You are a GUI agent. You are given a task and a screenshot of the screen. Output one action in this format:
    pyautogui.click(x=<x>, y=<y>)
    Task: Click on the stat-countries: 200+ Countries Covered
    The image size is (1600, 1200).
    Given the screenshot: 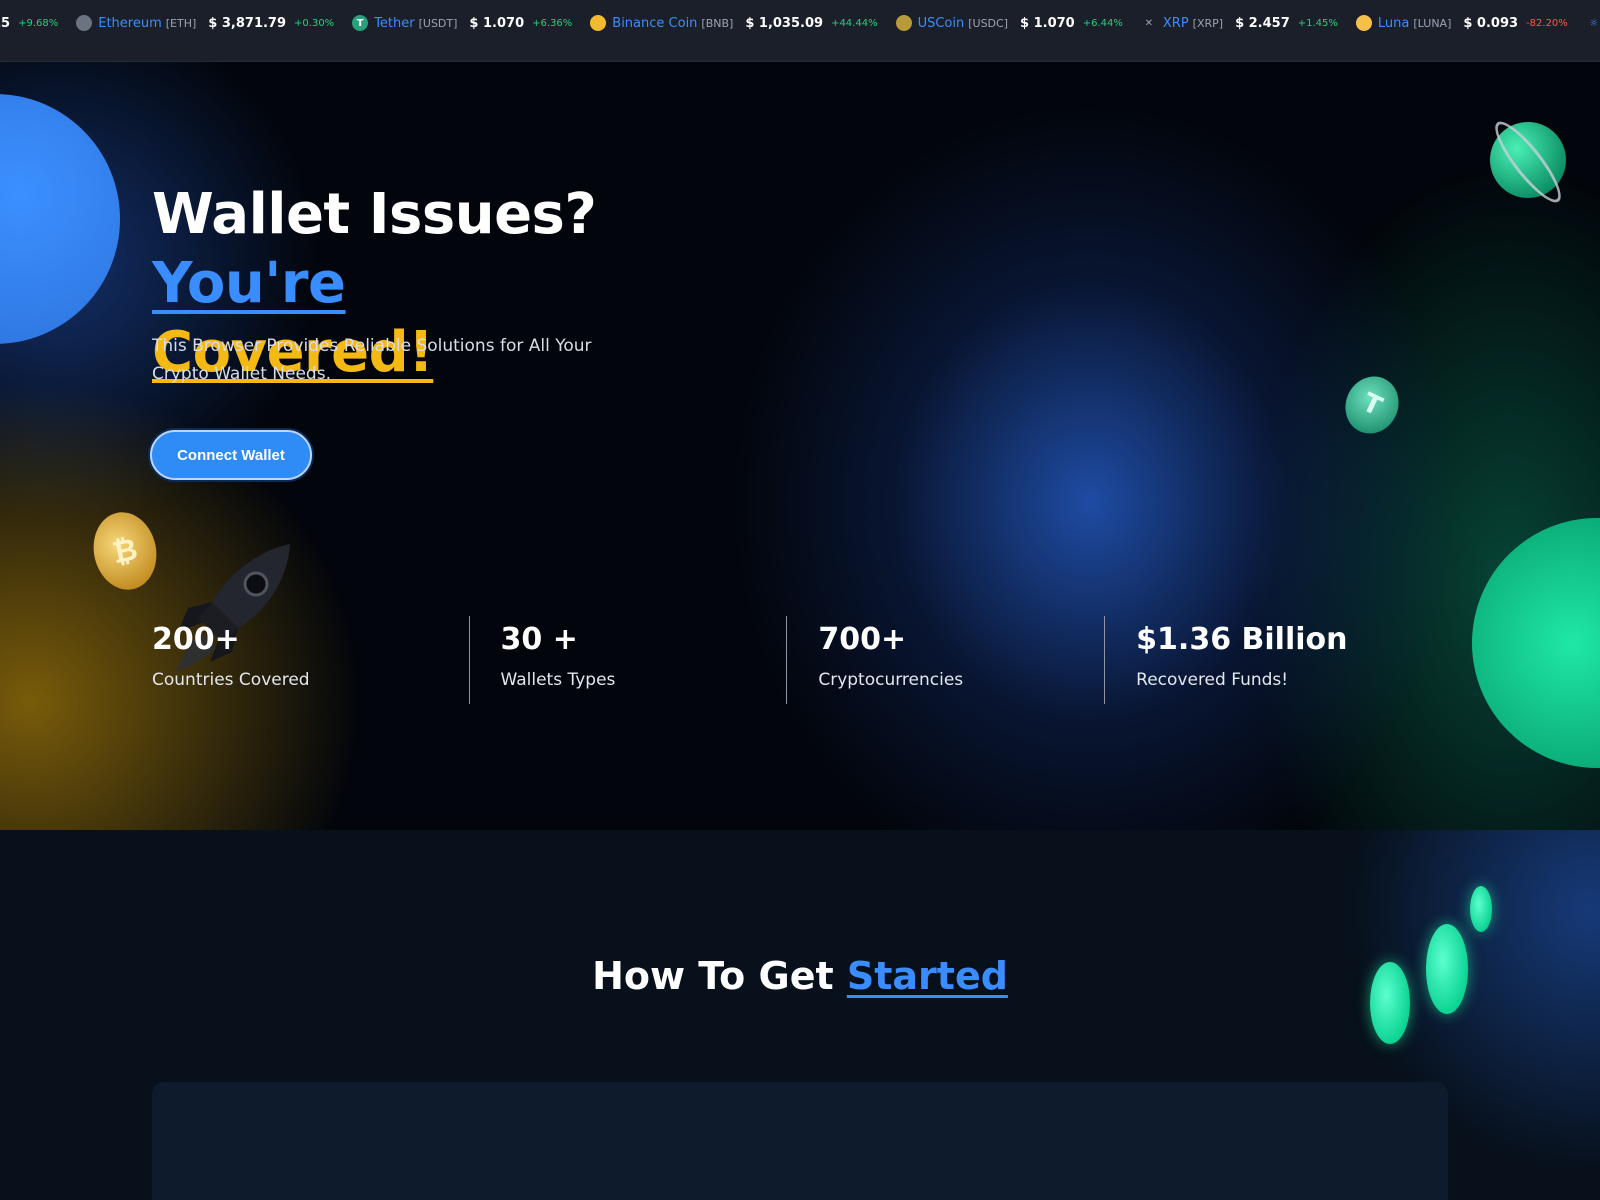 What is the action you would take?
    pyautogui.click(x=310, y=667)
    